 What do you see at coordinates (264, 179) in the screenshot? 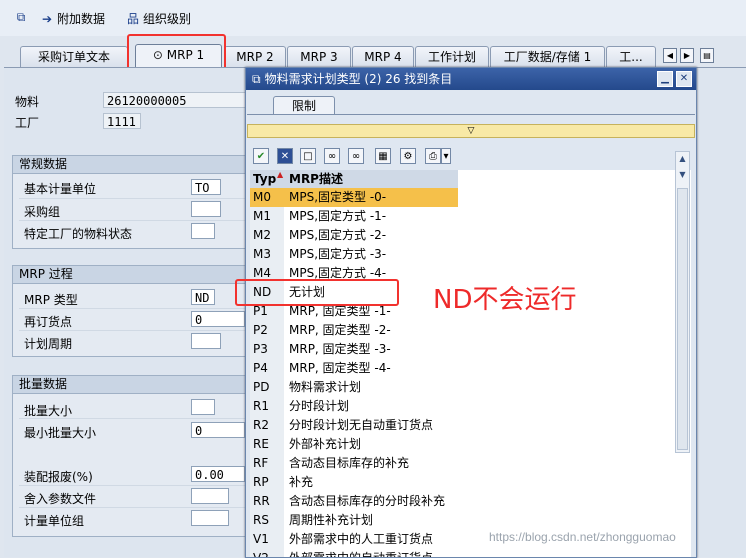
I see `column-header-type: Typ` at bounding box center [264, 179].